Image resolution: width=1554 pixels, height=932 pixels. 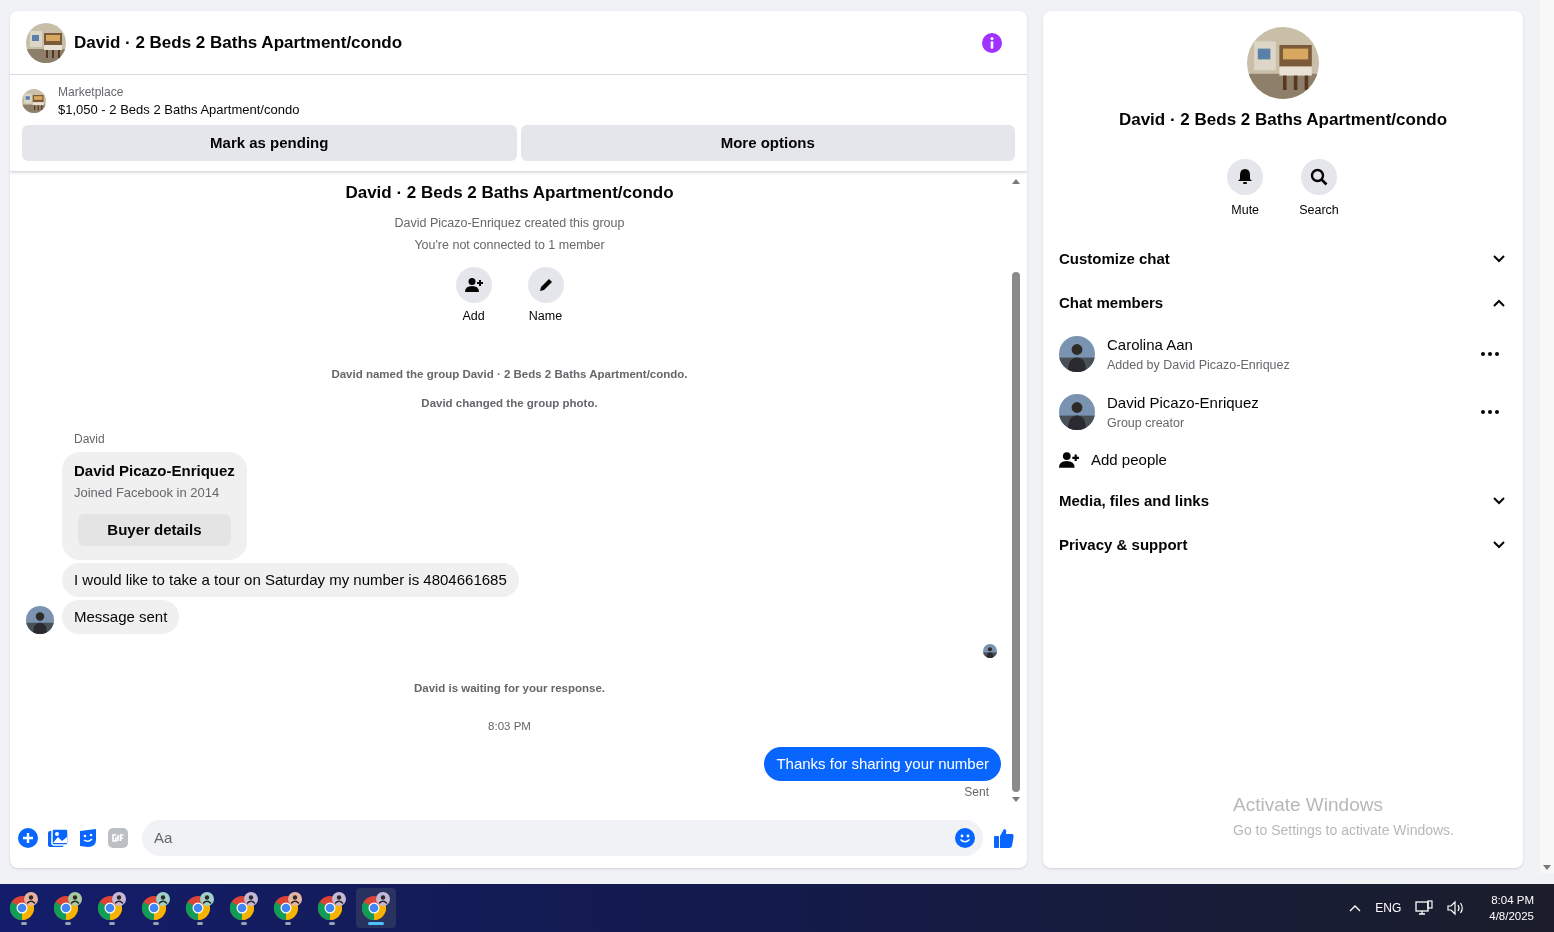 What do you see at coordinates (1424, 908) in the screenshot?
I see `network-icon` at bounding box center [1424, 908].